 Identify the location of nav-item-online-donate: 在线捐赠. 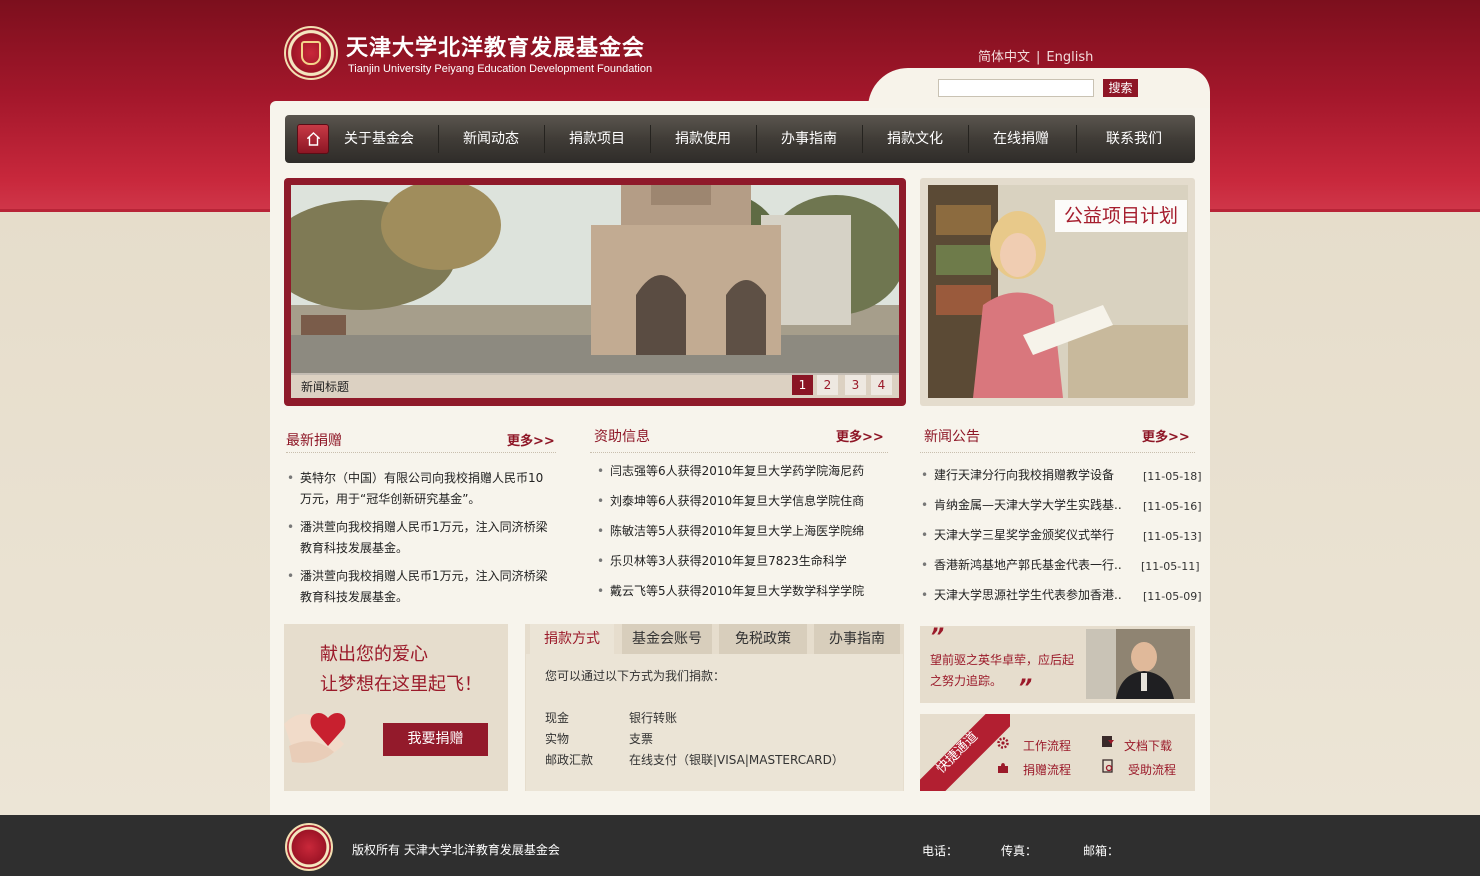
(1021, 139).